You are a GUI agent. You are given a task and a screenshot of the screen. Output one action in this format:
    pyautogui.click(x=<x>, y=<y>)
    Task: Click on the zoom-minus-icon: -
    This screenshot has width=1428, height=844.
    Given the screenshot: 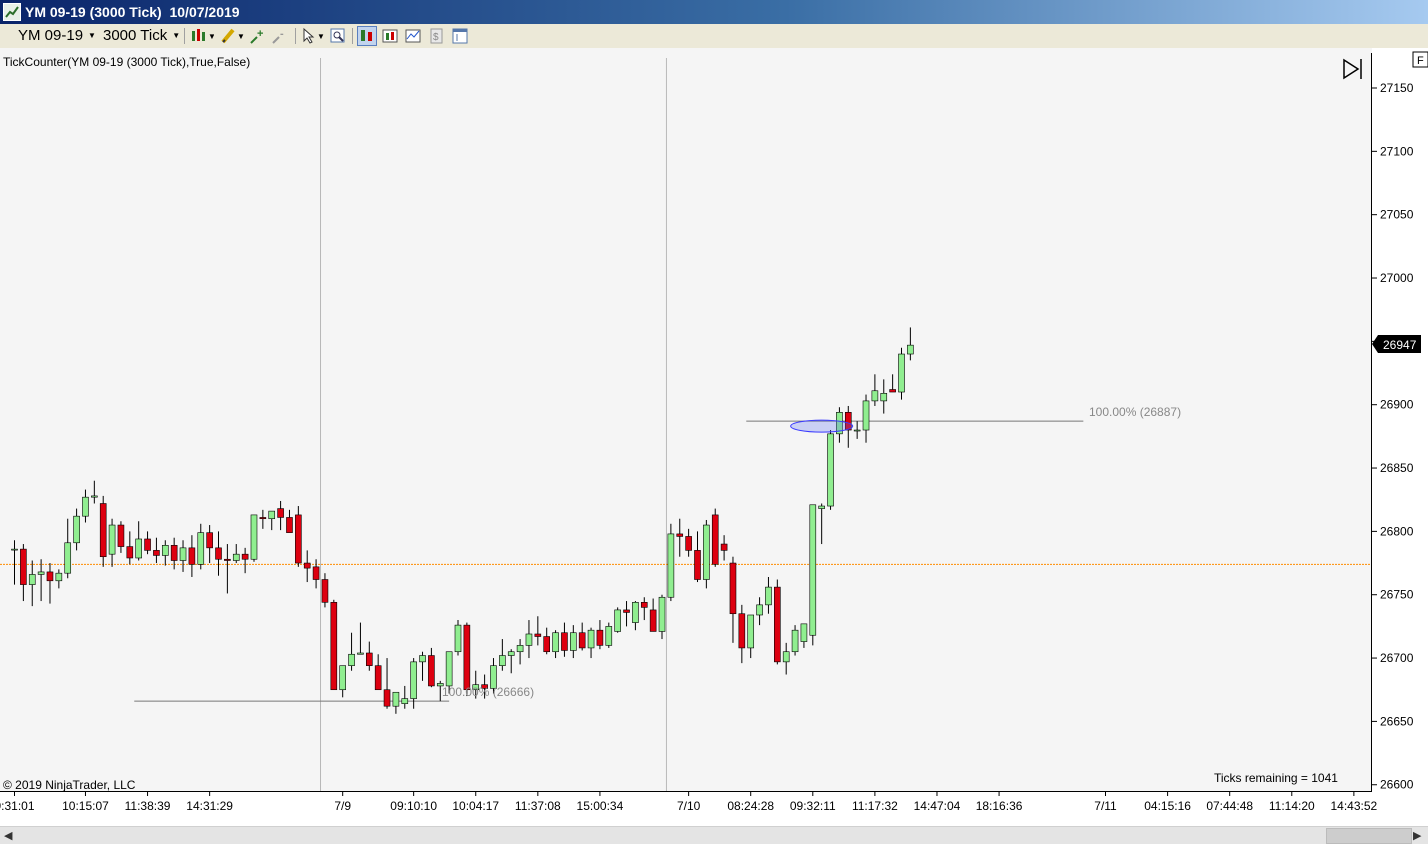 What is the action you would take?
    pyautogui.click(x=280, y=36)
    